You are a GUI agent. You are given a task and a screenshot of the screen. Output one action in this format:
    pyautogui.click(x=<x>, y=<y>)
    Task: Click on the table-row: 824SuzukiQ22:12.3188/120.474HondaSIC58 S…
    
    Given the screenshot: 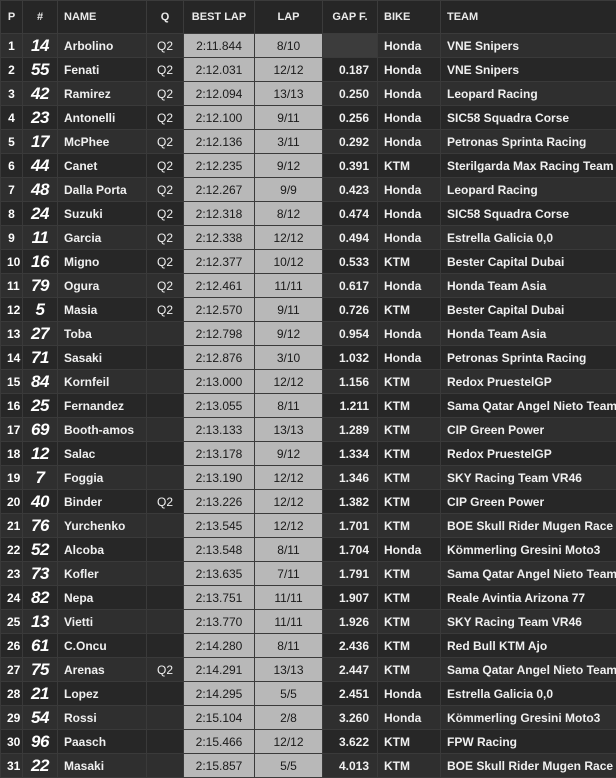 What is the action you would take?
    pyautogui.click(x=308, y=214)
    